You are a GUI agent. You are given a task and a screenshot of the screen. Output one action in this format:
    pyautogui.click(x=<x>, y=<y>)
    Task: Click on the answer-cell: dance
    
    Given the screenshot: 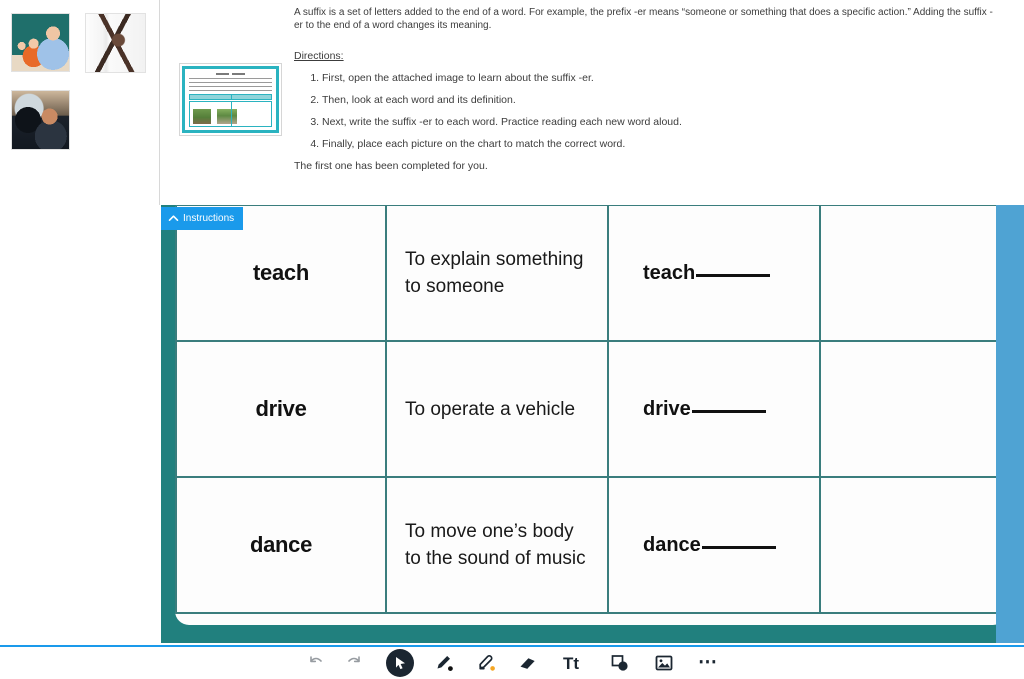 What is the action you would take?
    pyautogui.click(x=714, y=545)
    